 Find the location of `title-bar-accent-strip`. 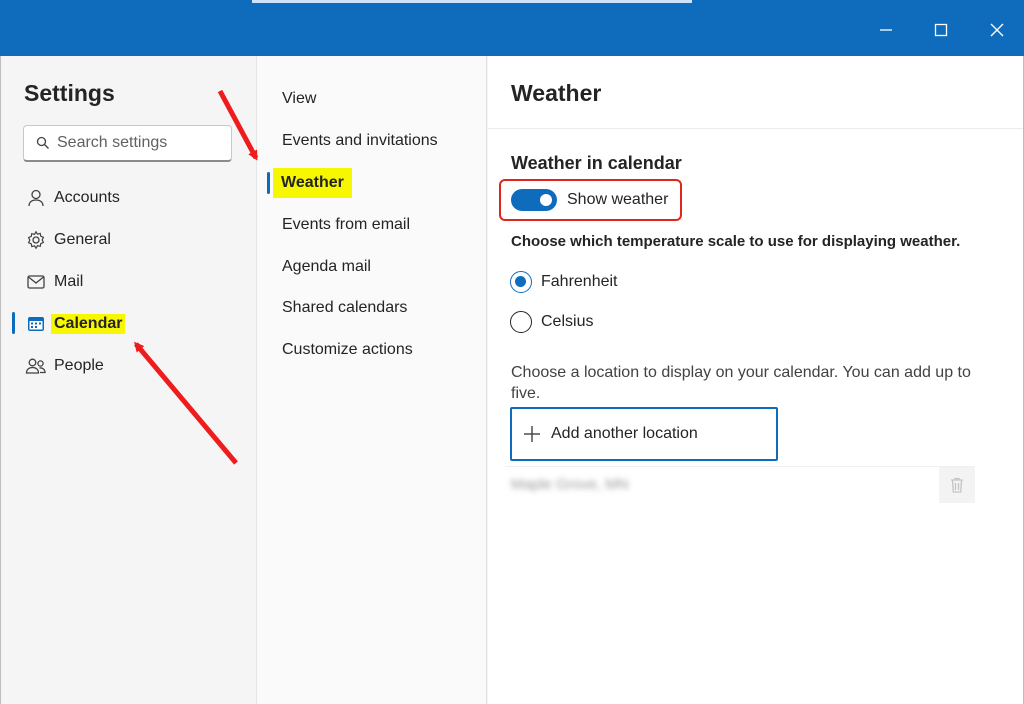

title-bar-accent-strip is located at coordinates (472, 1).